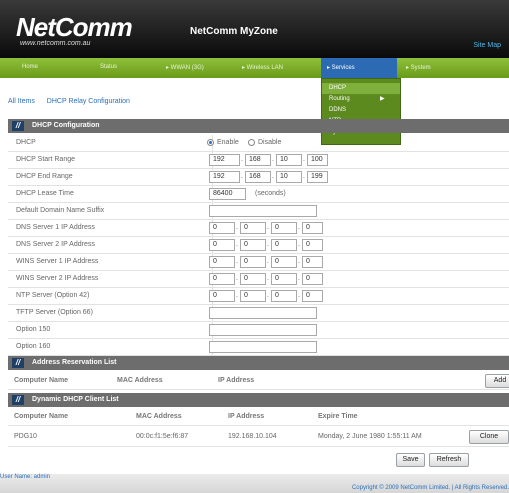 Image resolution: width=509 pixels, height=493 pixels. I want to click on nav-status: Status, so click(108, 67).